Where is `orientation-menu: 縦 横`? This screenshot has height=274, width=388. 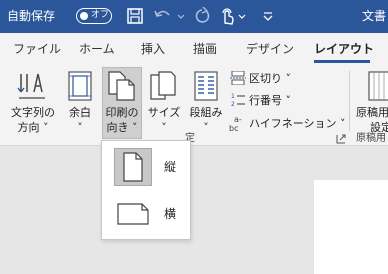 orientation-menu: 縦 横 is located at coordinates (146, 190).